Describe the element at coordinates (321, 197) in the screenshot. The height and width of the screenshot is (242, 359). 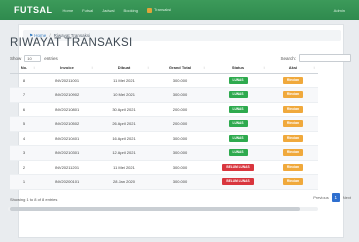
I see `previous-page-button: Previous` at that location.